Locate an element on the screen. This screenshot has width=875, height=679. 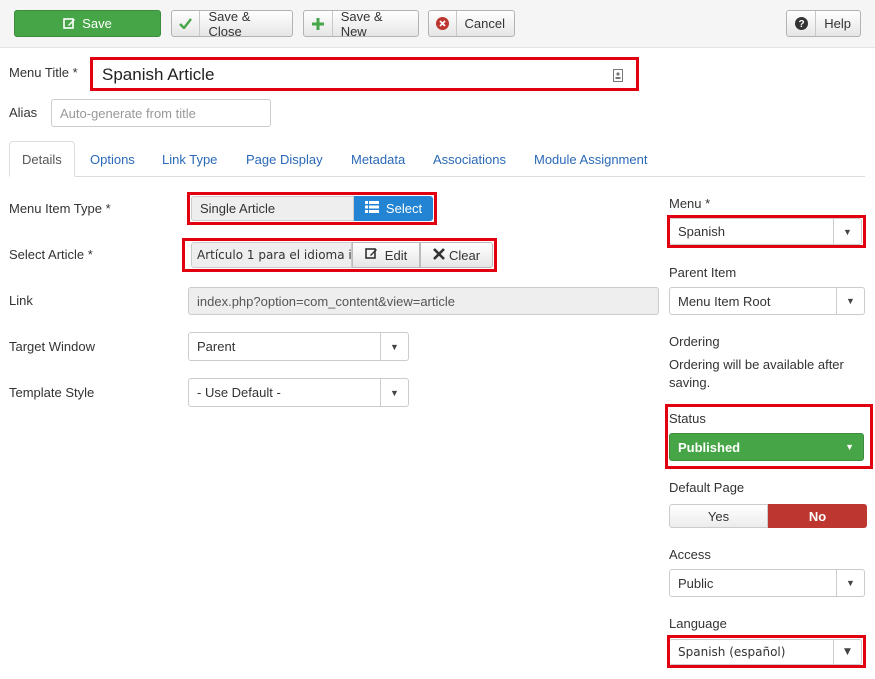
cancel-button: Cancel is located at coordinates (471, 23).